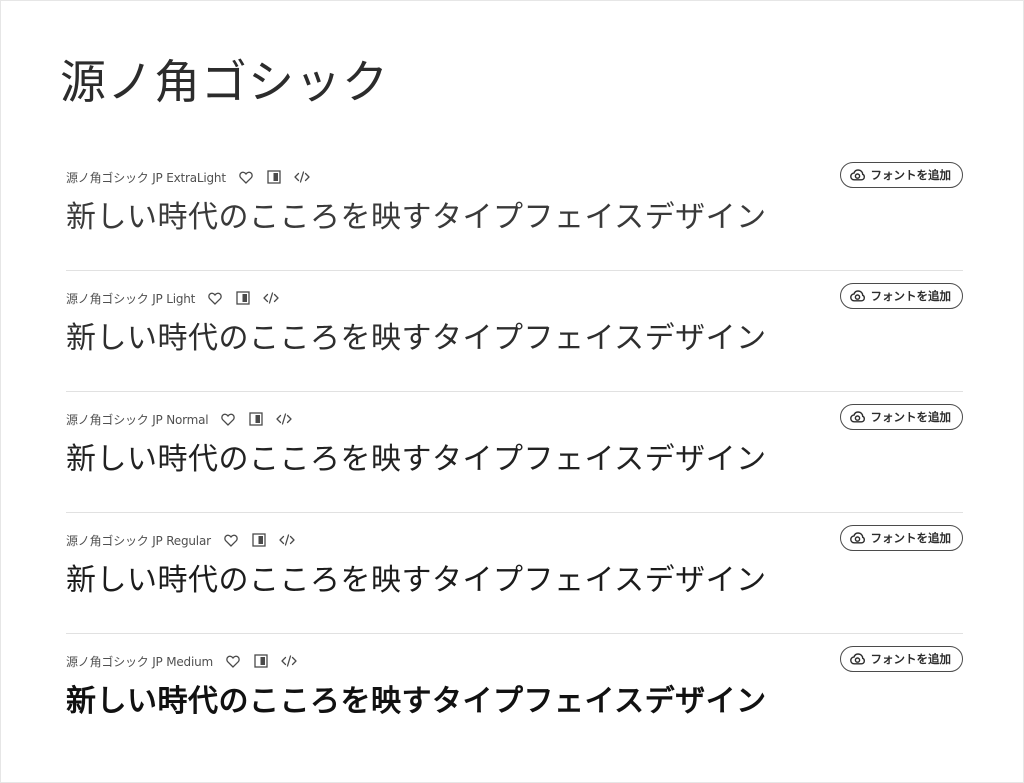  I want to click on font-name: 源ノ角ゴシック JP Light, so click(130, 298).